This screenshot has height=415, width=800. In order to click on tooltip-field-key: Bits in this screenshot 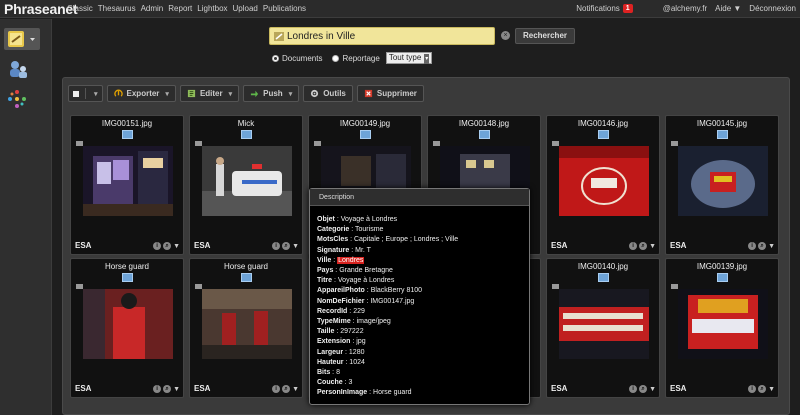, I will do `click(324, 373)`.